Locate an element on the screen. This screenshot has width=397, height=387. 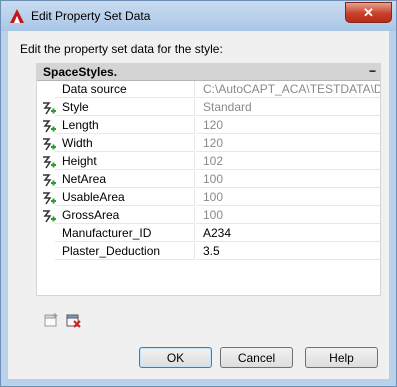
remove-property-sets-icon is located at coordinates (74, 321).